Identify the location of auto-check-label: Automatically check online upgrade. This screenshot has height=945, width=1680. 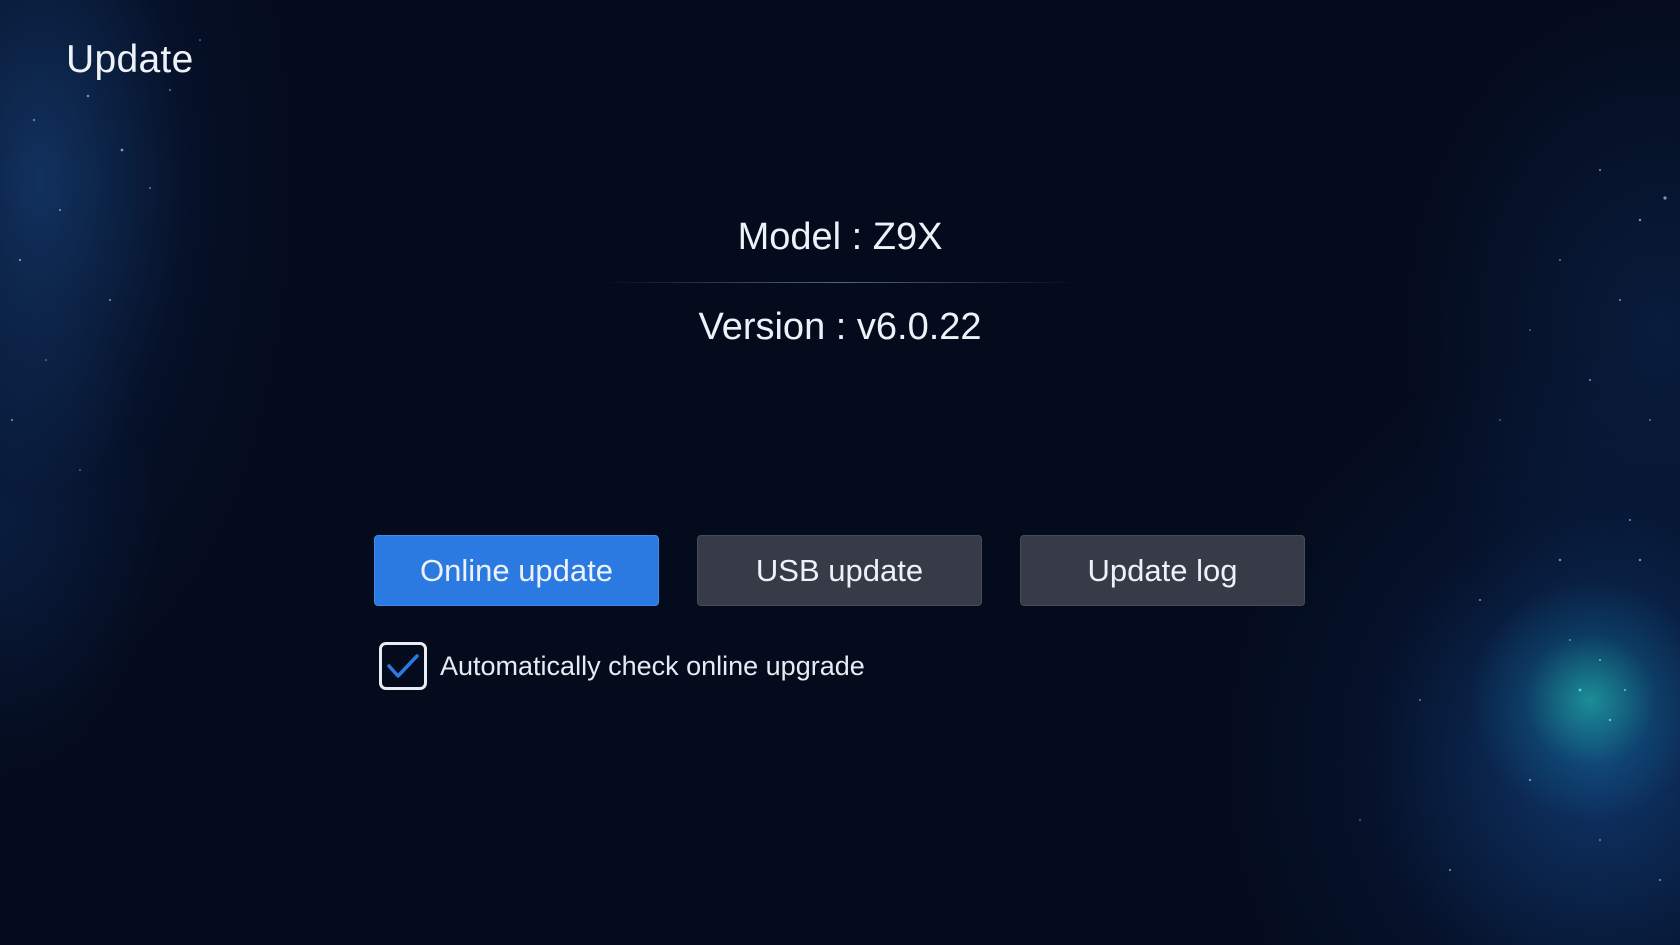
(652, 665).